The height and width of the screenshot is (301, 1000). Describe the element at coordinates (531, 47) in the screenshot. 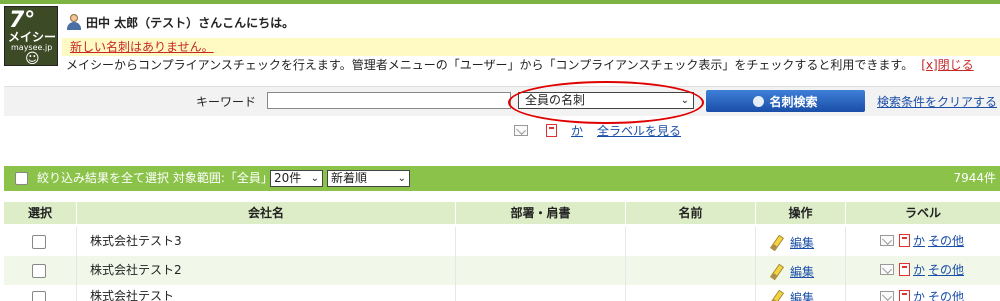

I see `new-cards-notice: 新しい名刺はありません。` at that location.